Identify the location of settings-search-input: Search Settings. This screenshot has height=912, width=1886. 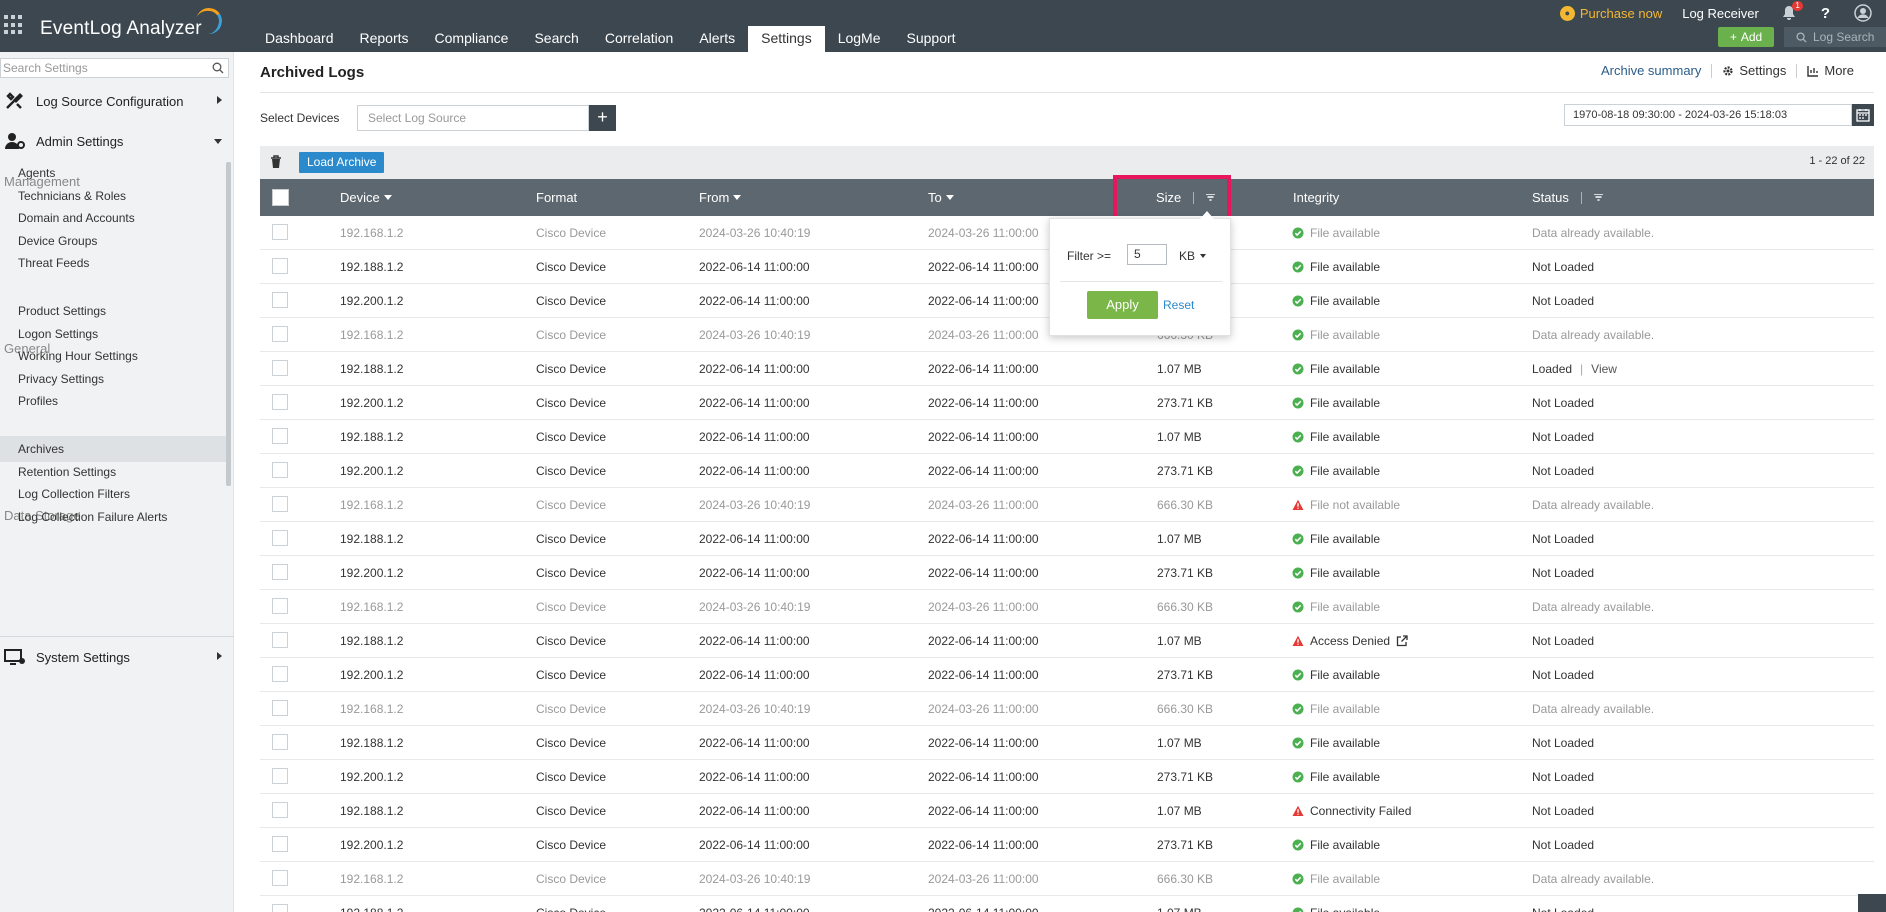
(114, 68).